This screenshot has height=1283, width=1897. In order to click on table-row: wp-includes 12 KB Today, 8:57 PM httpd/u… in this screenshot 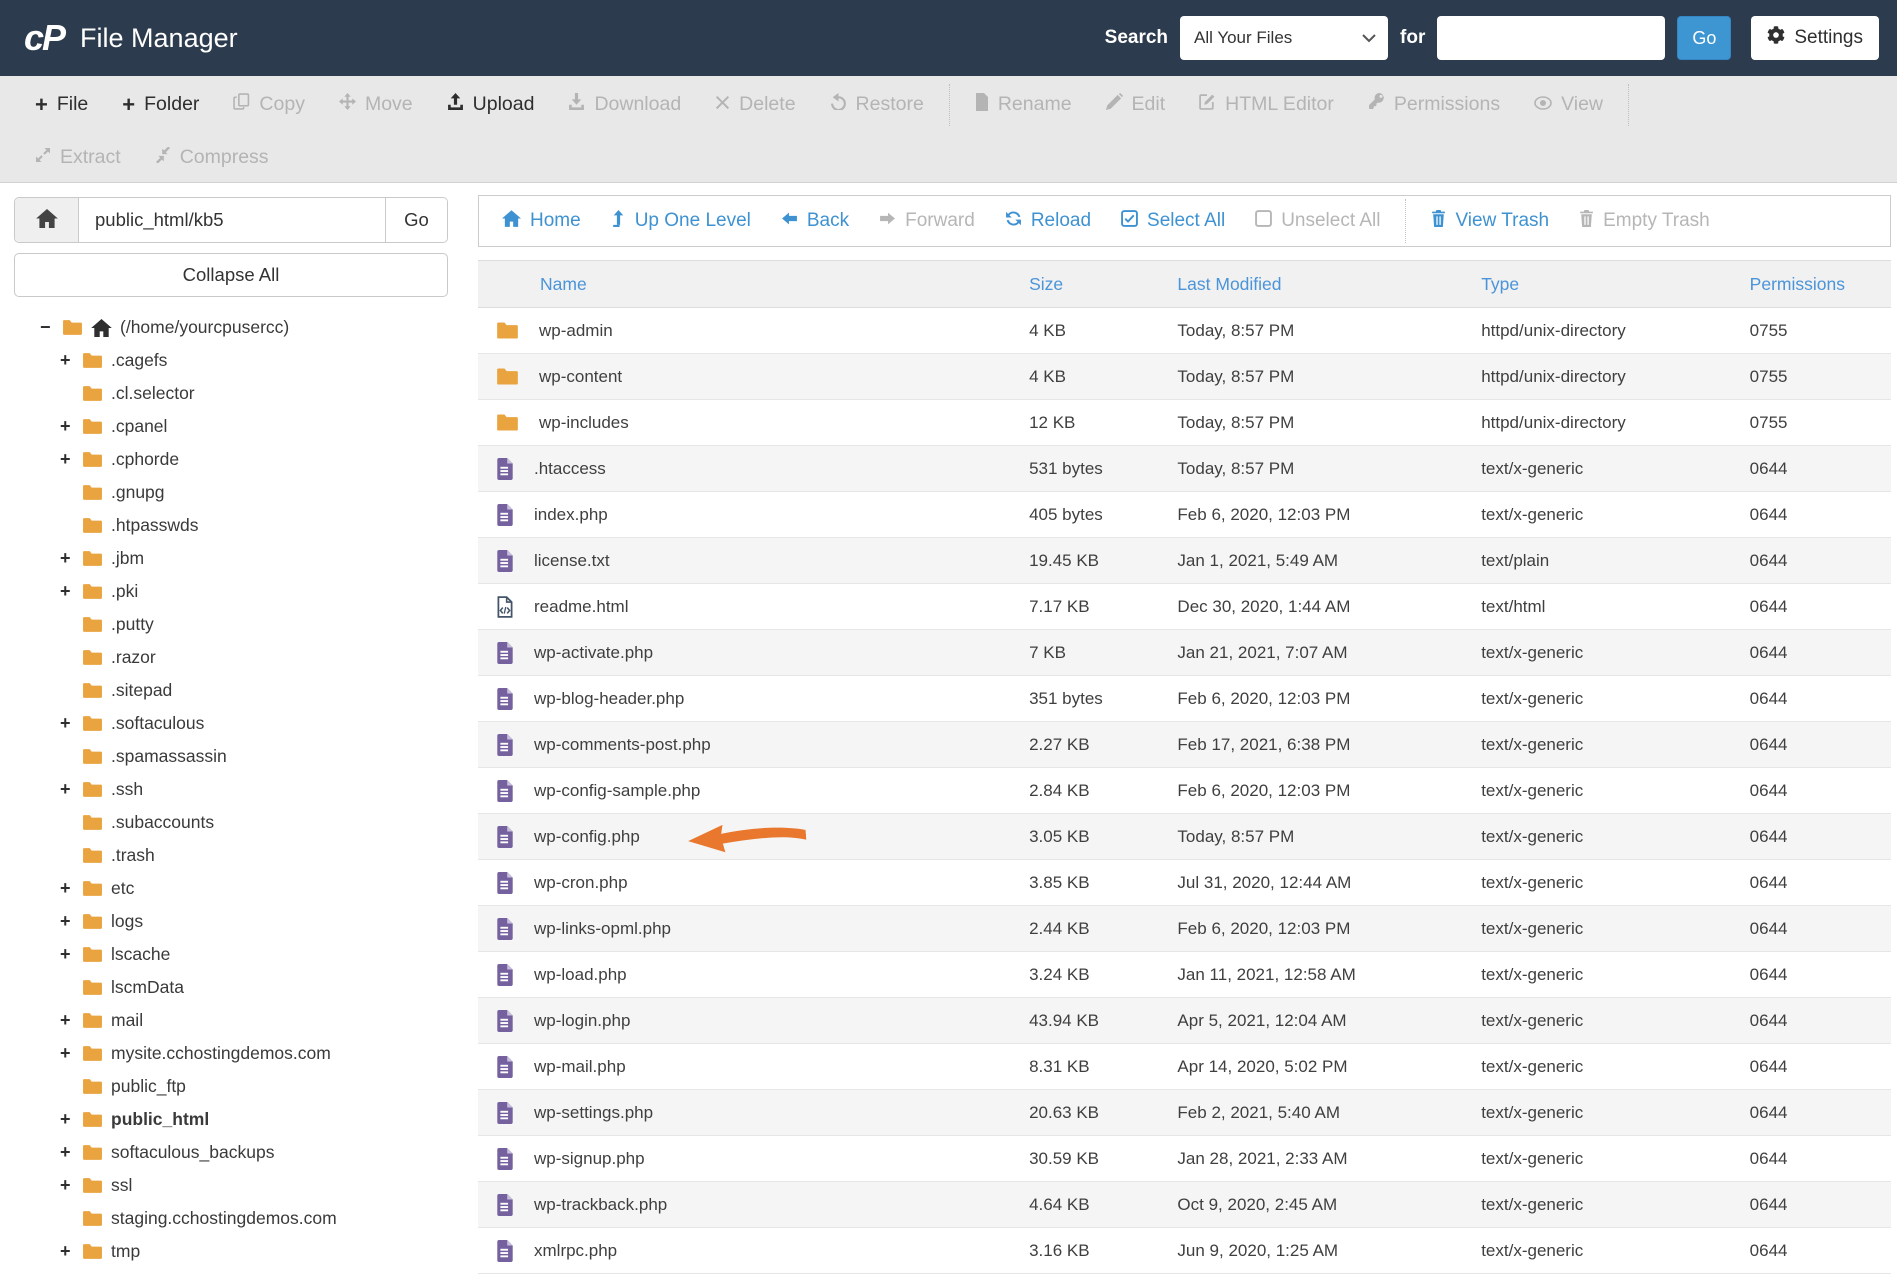, I will do `click(1184, 423)`.